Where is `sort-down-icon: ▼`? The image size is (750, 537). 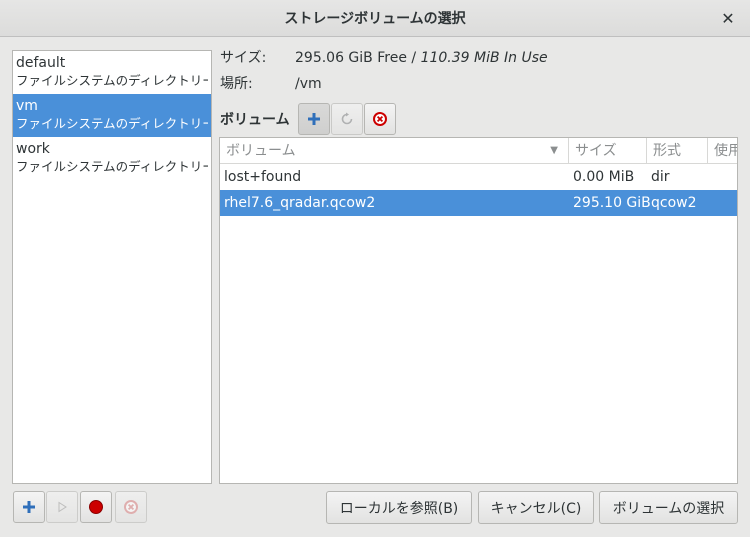
sort-down-icon: ▼ is located at coordinates (554, 150).